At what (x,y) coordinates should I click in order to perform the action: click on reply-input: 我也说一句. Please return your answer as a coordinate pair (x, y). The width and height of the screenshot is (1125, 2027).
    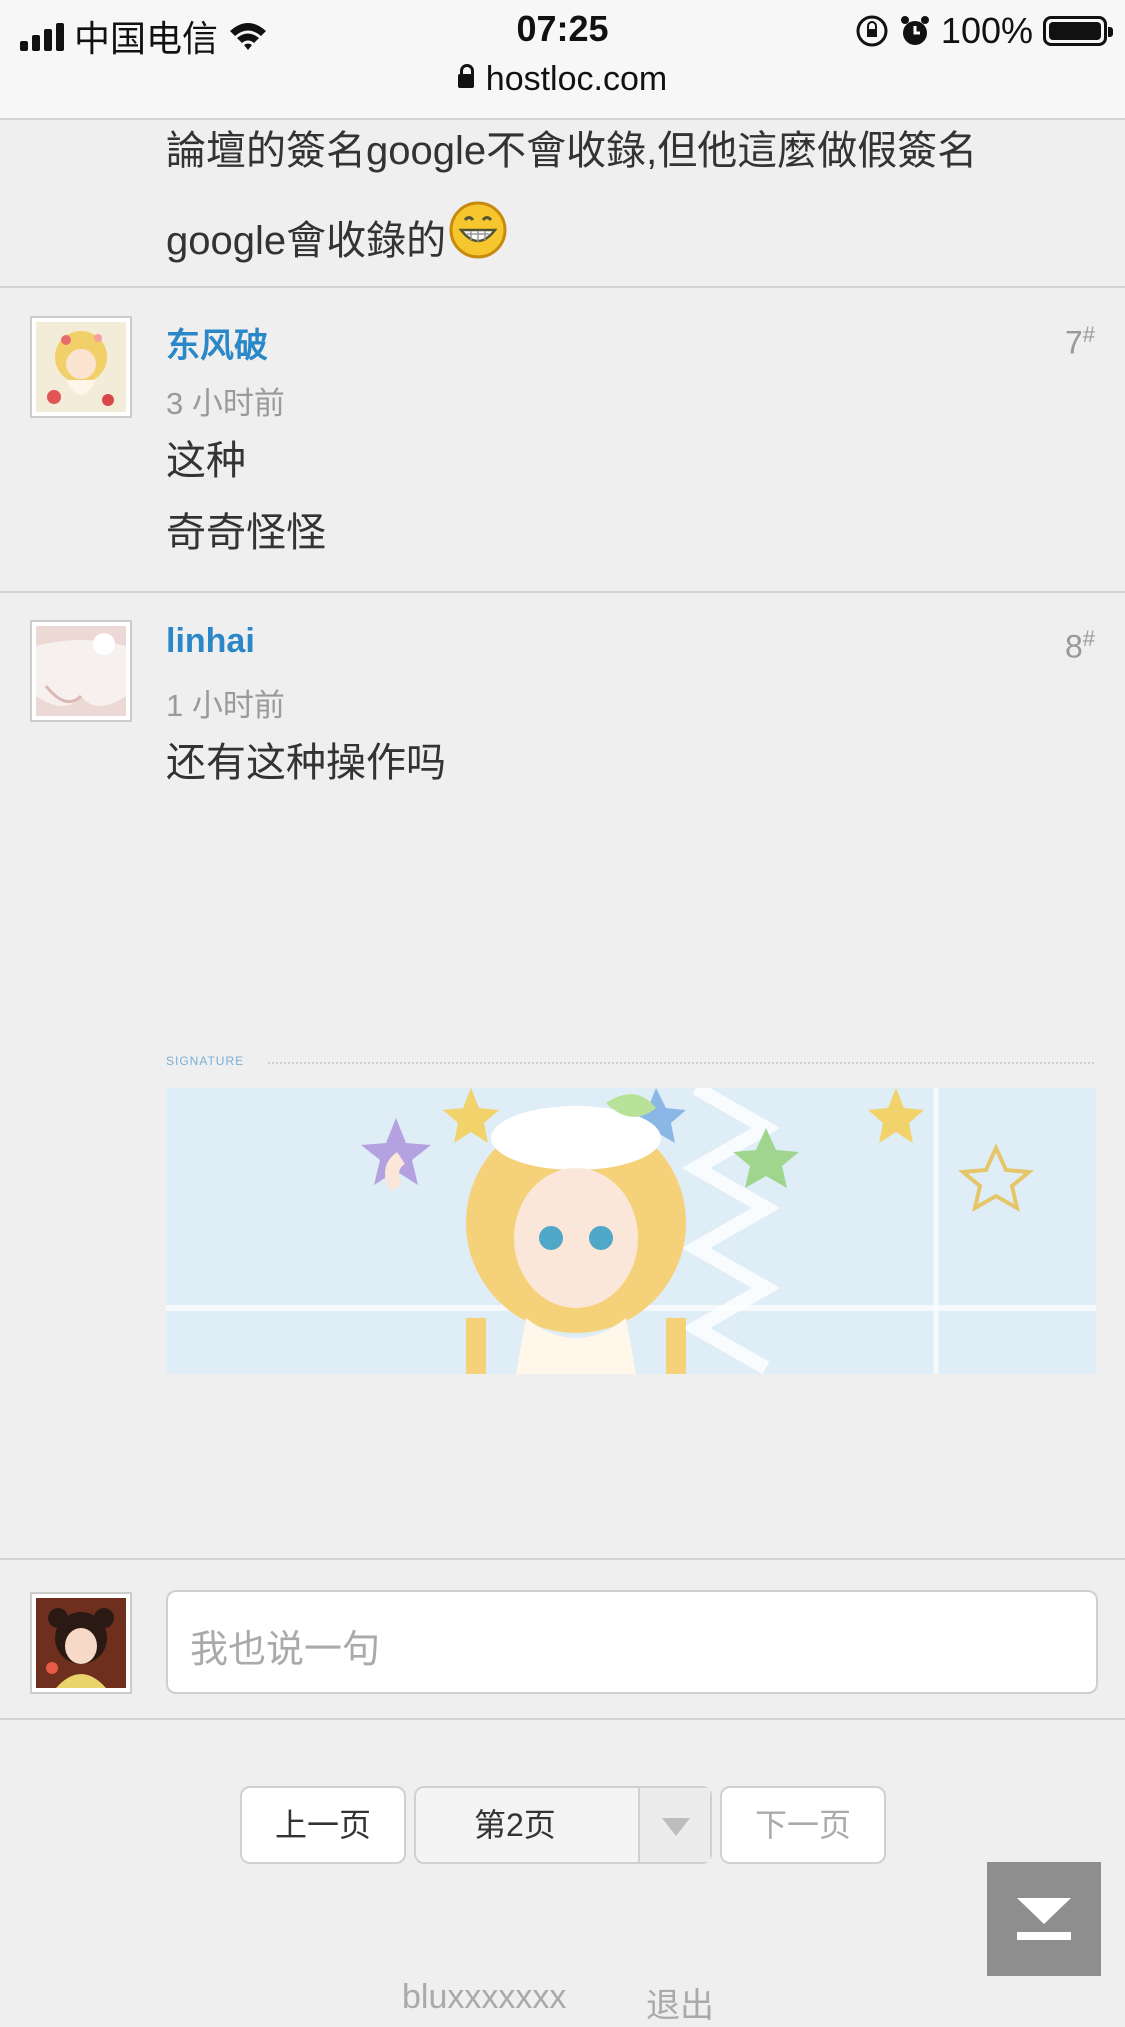
    Looking at the image, I should click on (632, 1642).